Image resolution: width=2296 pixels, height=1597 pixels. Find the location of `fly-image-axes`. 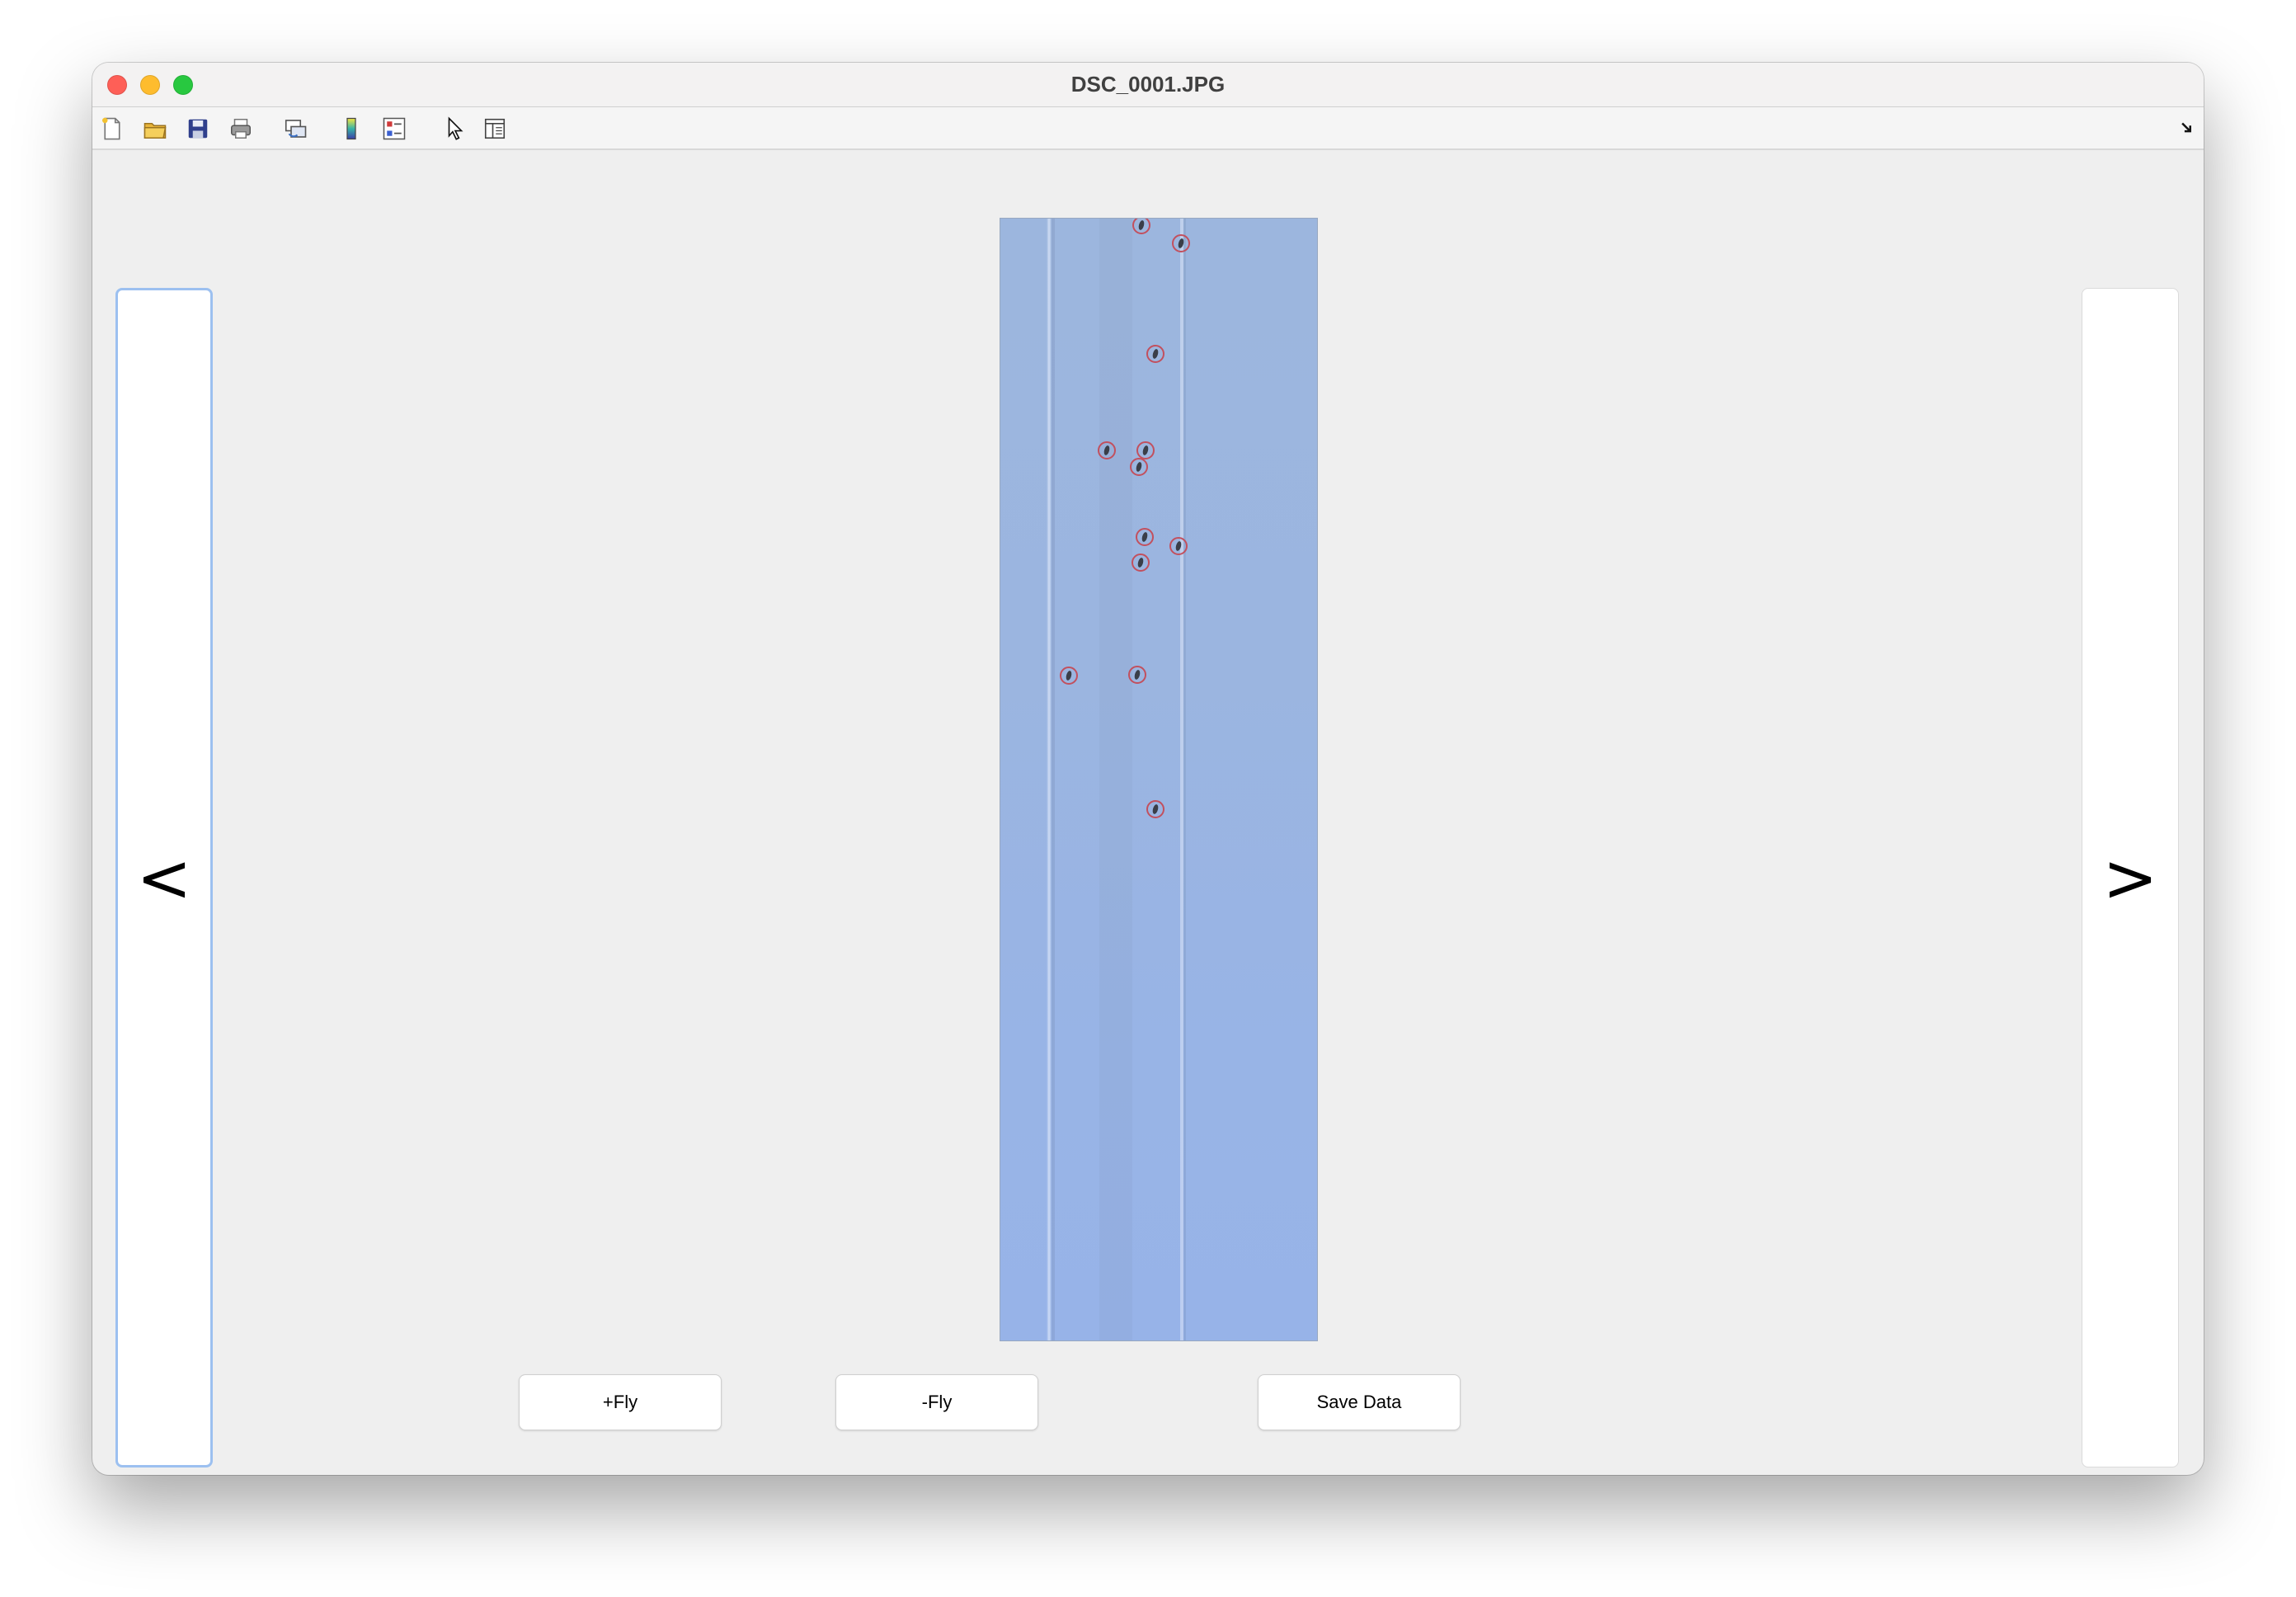

fly-image-axes is located at coordinates (1159, 779).